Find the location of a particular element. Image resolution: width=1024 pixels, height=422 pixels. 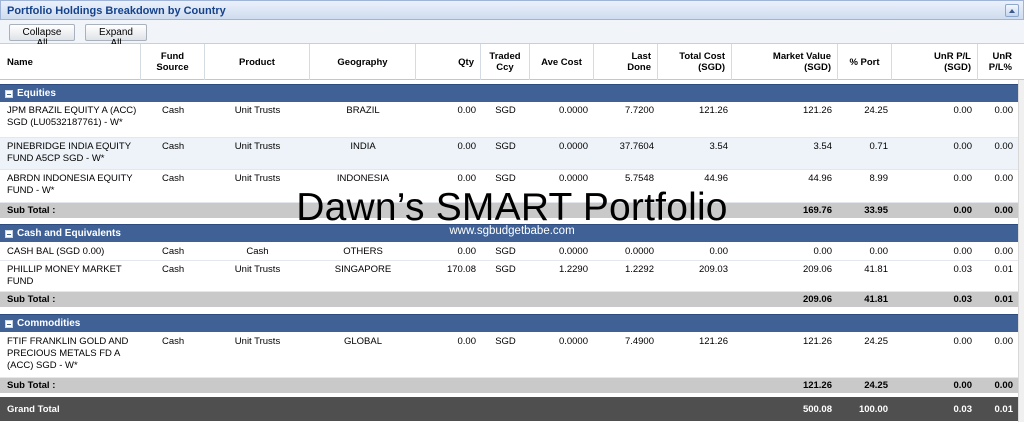

collapse-all-button: Collapse All is located at coordinates (42, 36).